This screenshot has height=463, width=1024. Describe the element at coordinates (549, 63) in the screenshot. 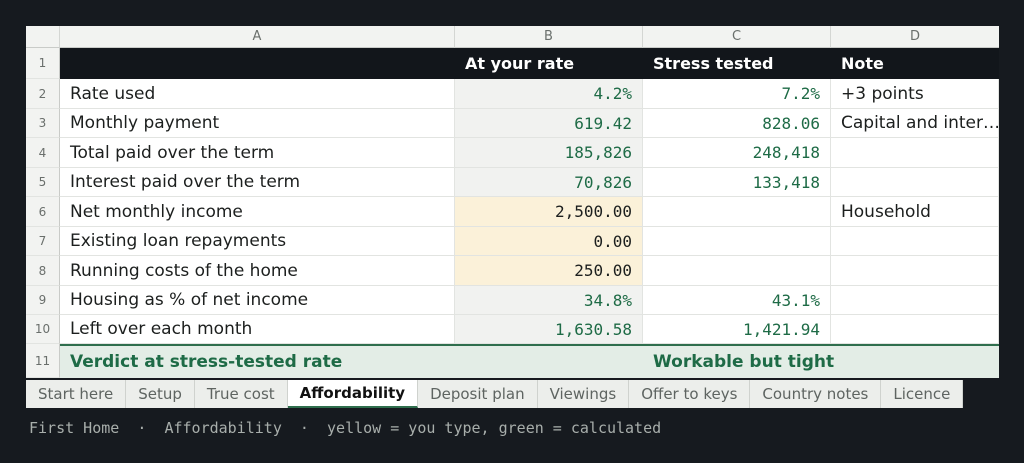

I see `header-cell-at-your-rate: At your rate` at that location.